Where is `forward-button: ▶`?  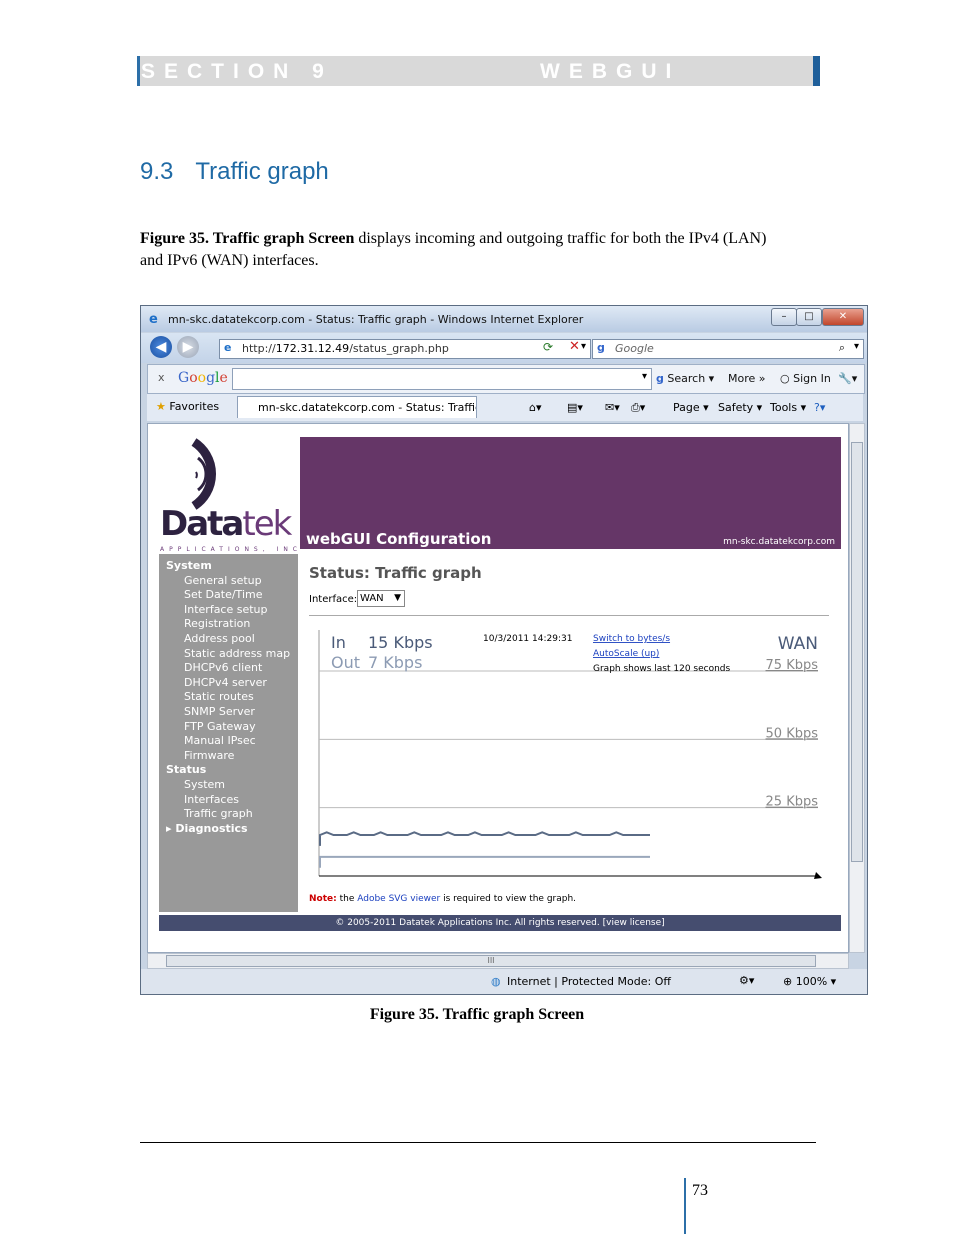 forward-button: ▶ is located at coordinates (188, 347).